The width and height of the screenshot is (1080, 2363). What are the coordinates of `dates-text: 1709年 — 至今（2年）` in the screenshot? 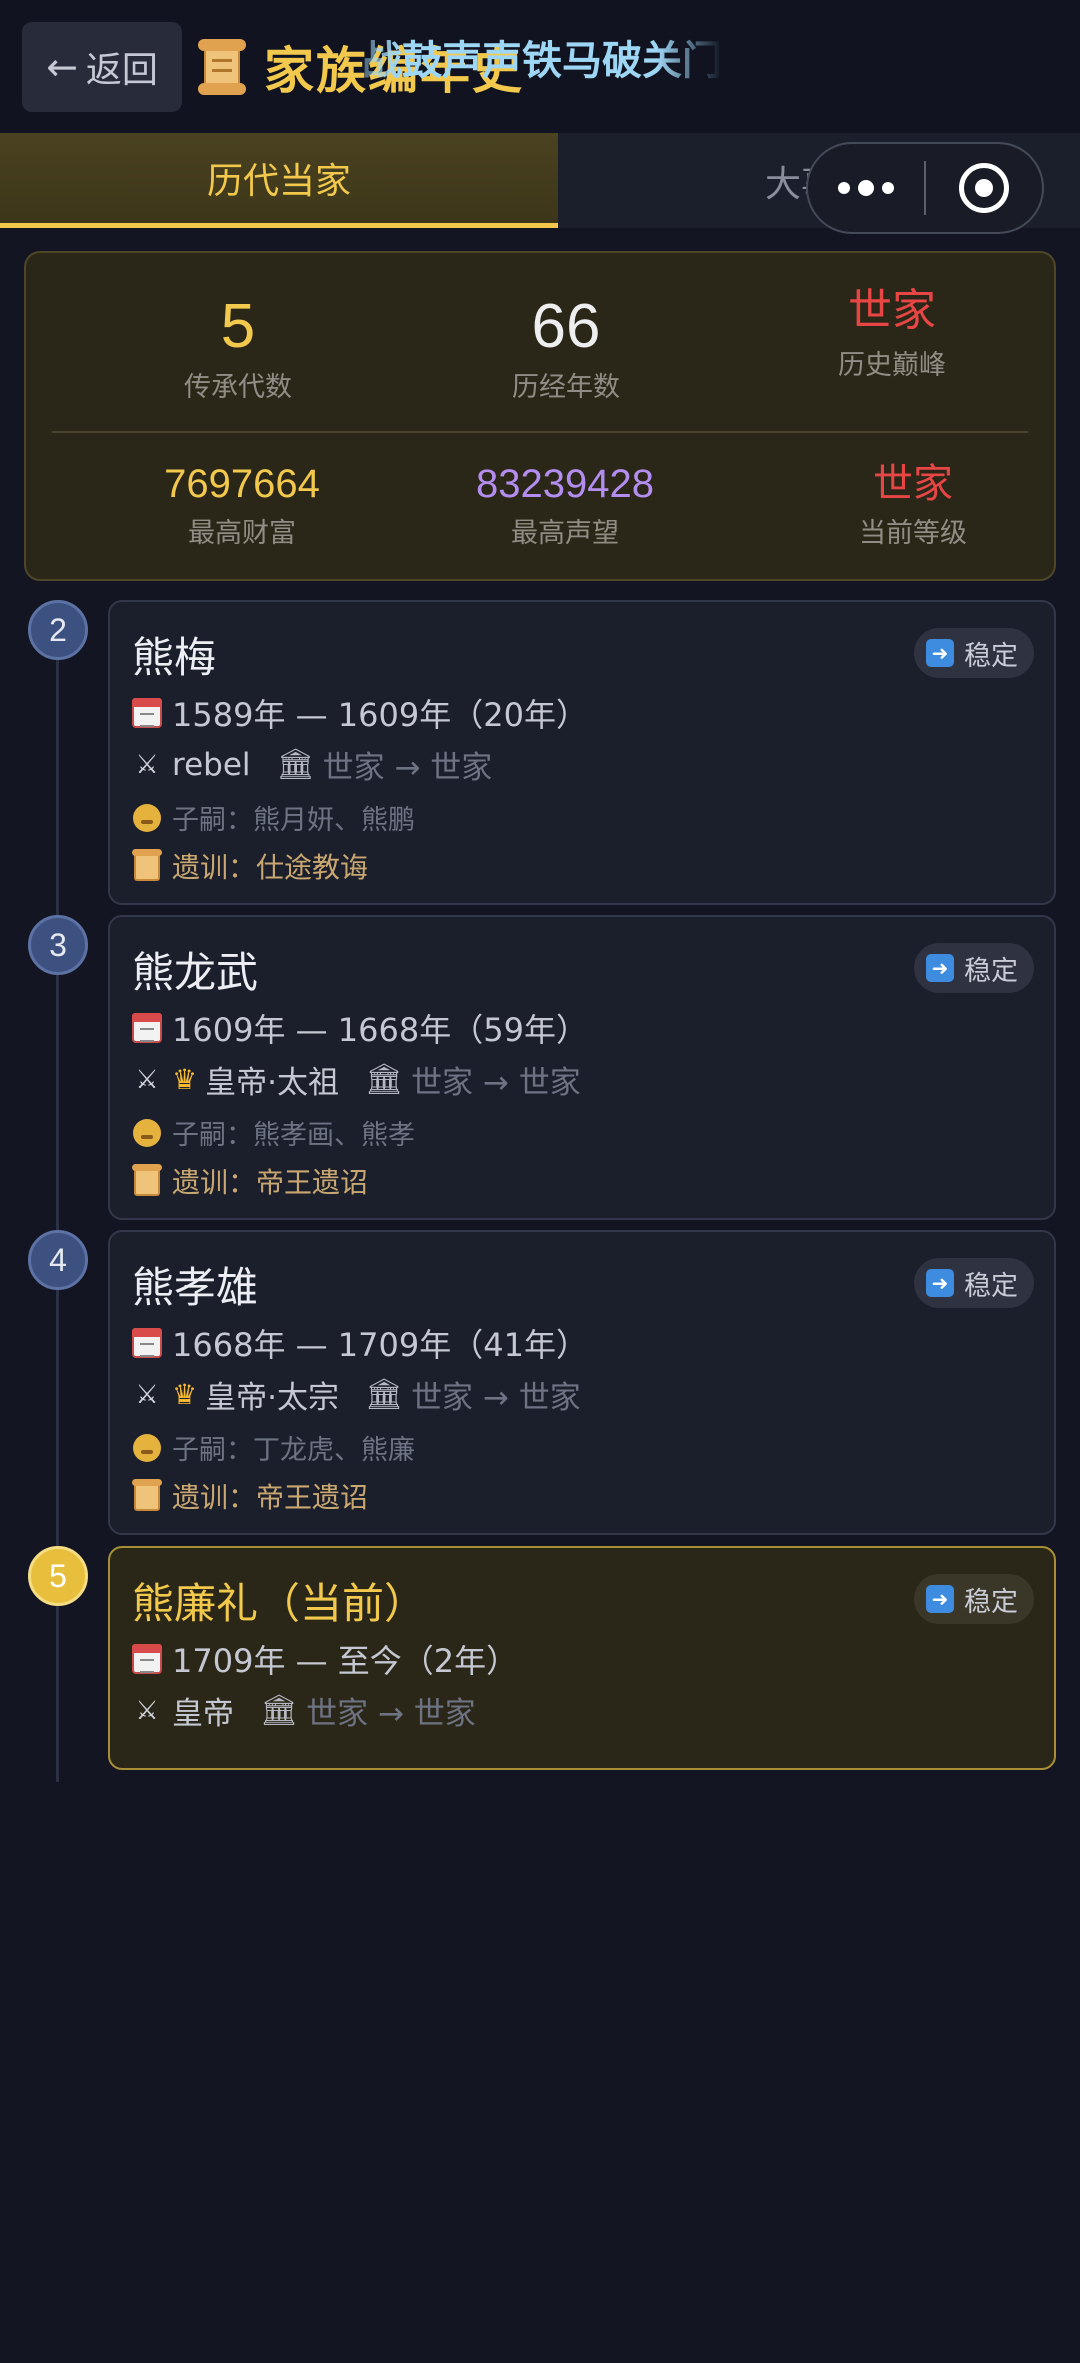 It's located at (345, 1661).